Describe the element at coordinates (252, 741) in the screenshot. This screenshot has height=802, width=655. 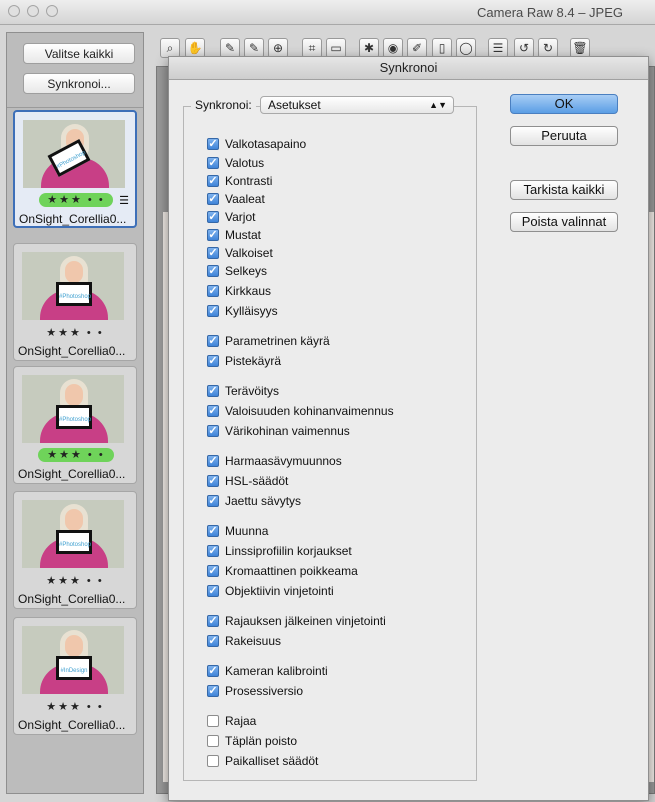
I see `sync-option-row: Täplän poisto` at that location.